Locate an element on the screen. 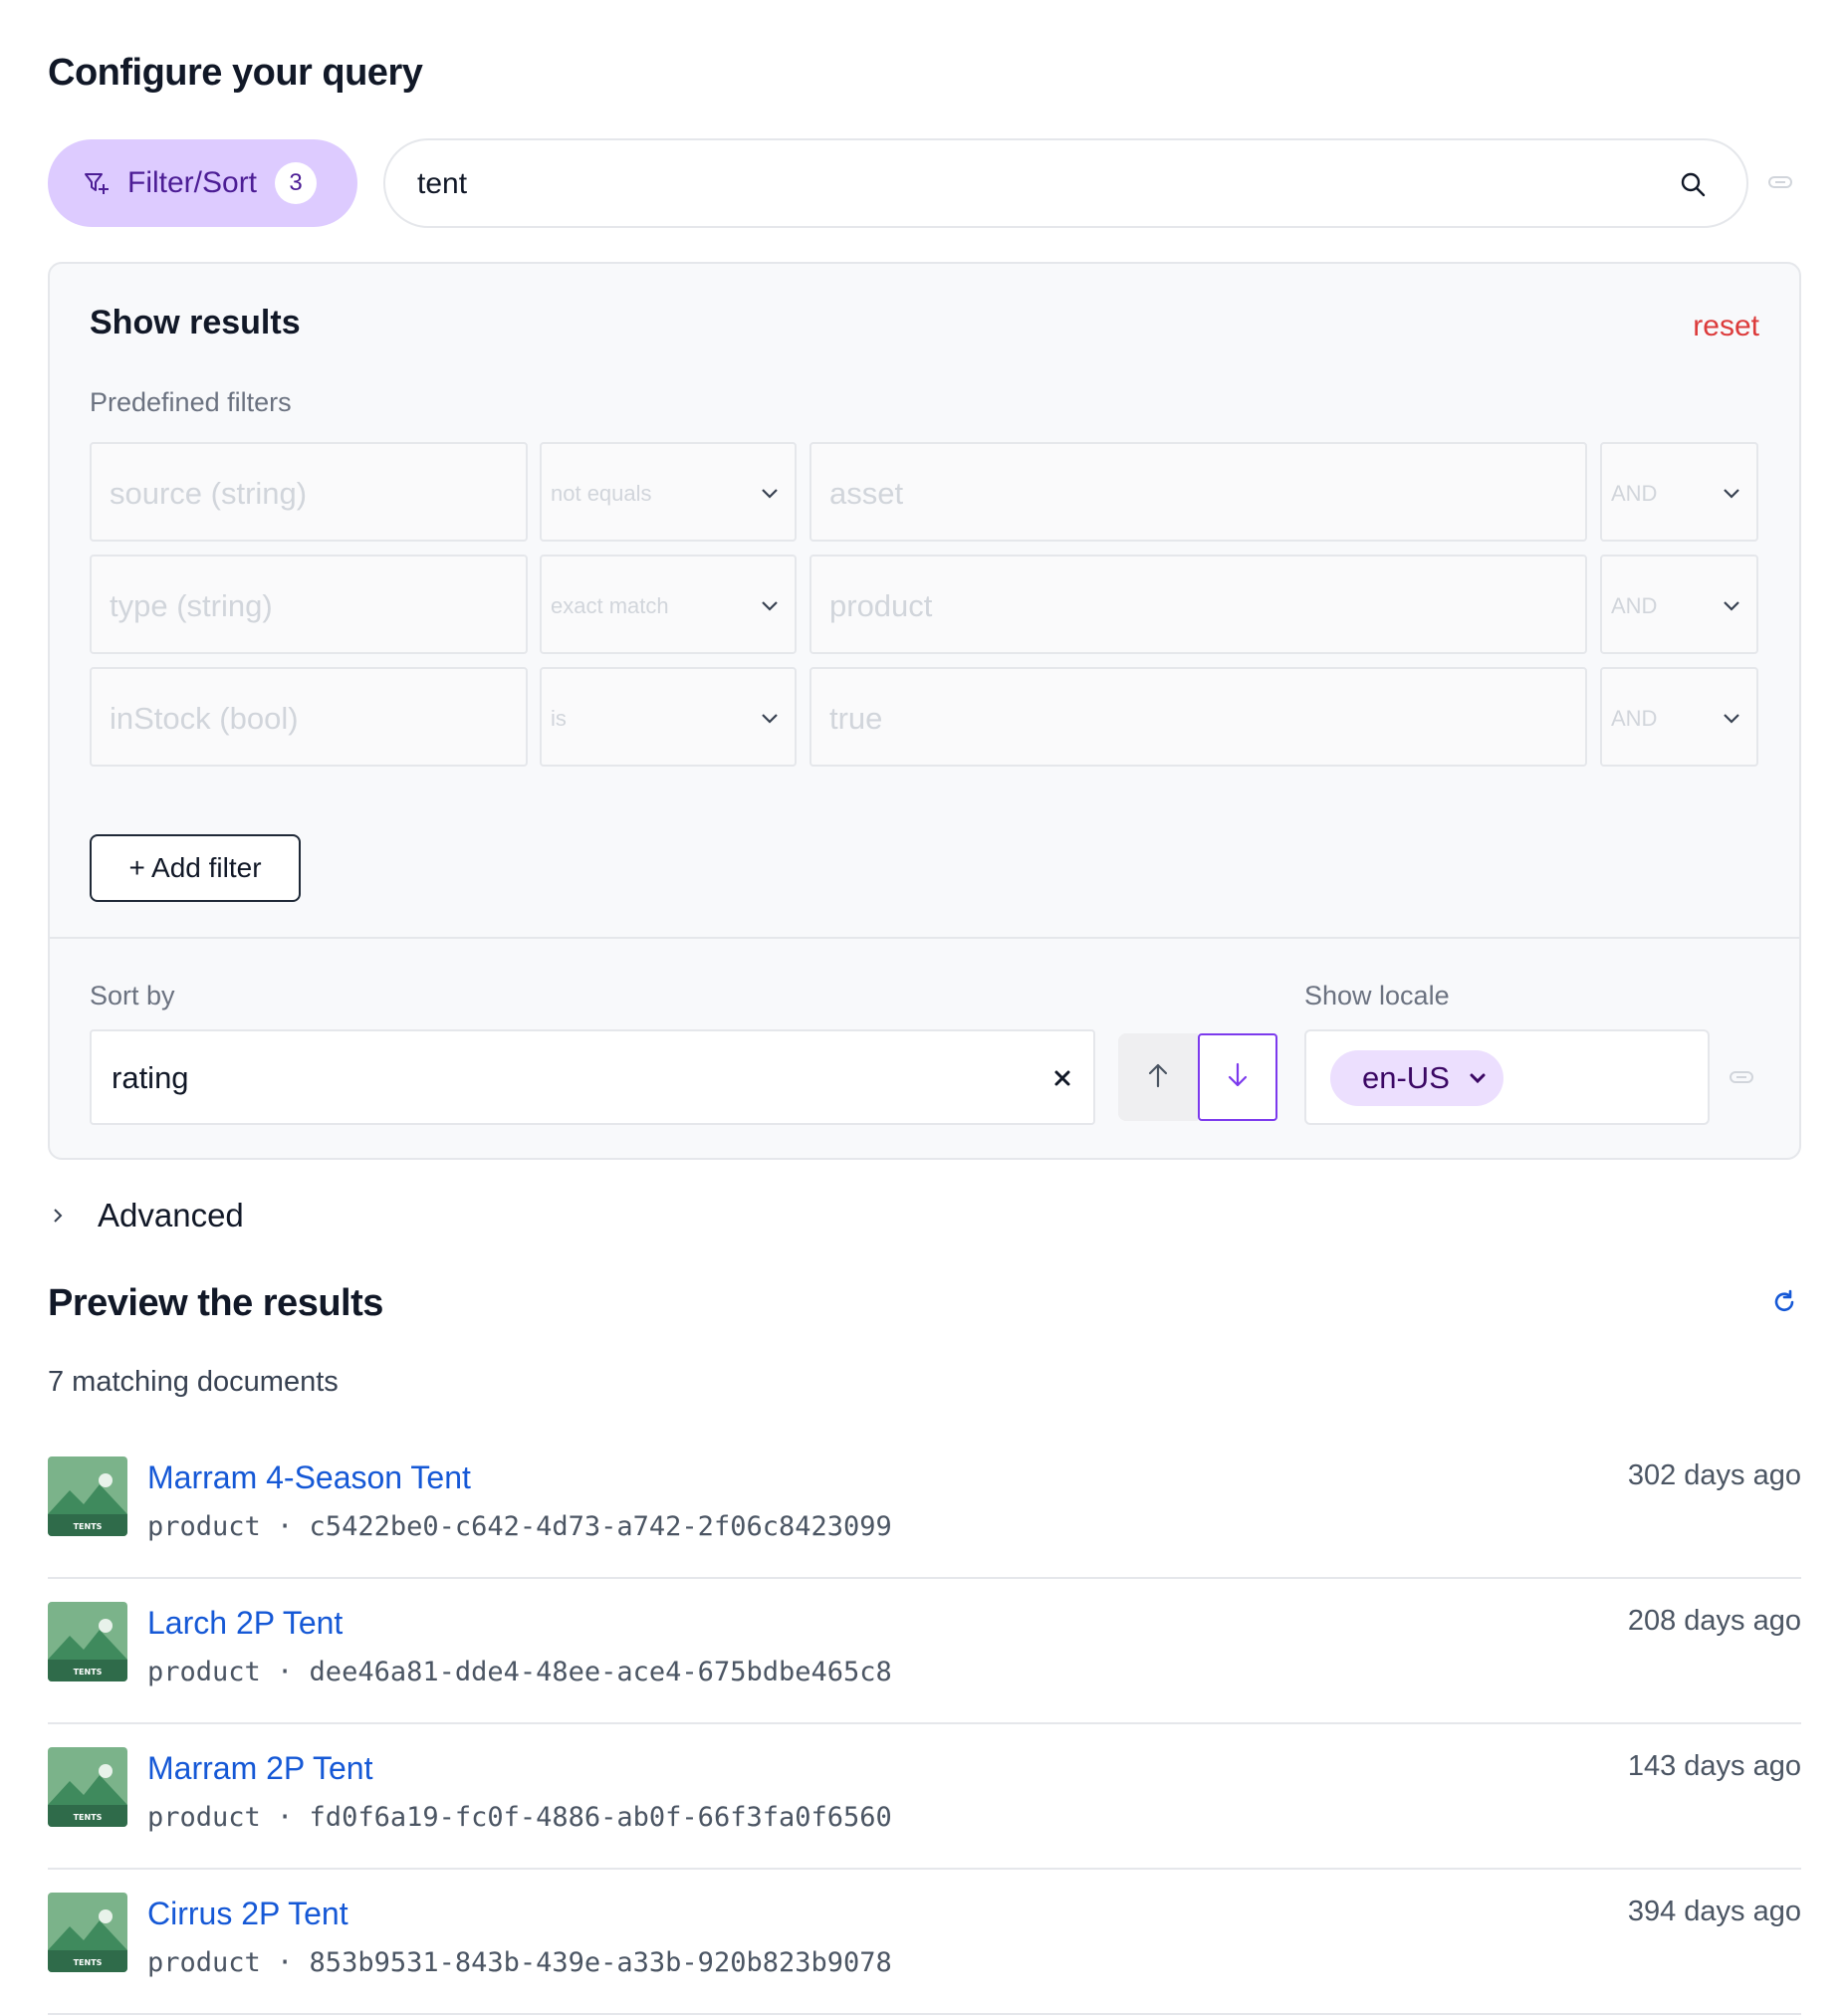 The image size is (1848, 2015). result-title-link: Marram 2P Tent is located at coordinates (259, 1768).